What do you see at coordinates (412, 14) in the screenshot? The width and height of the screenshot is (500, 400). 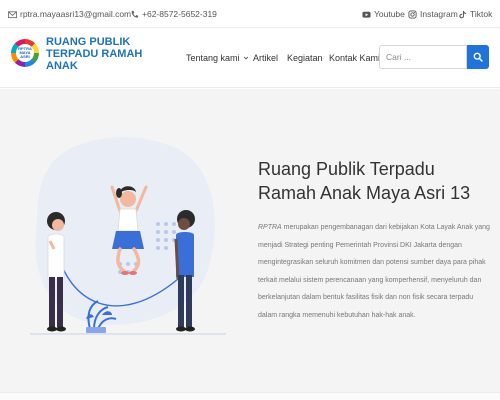 I see `instagram-icon` at bounding box center [412, 14].